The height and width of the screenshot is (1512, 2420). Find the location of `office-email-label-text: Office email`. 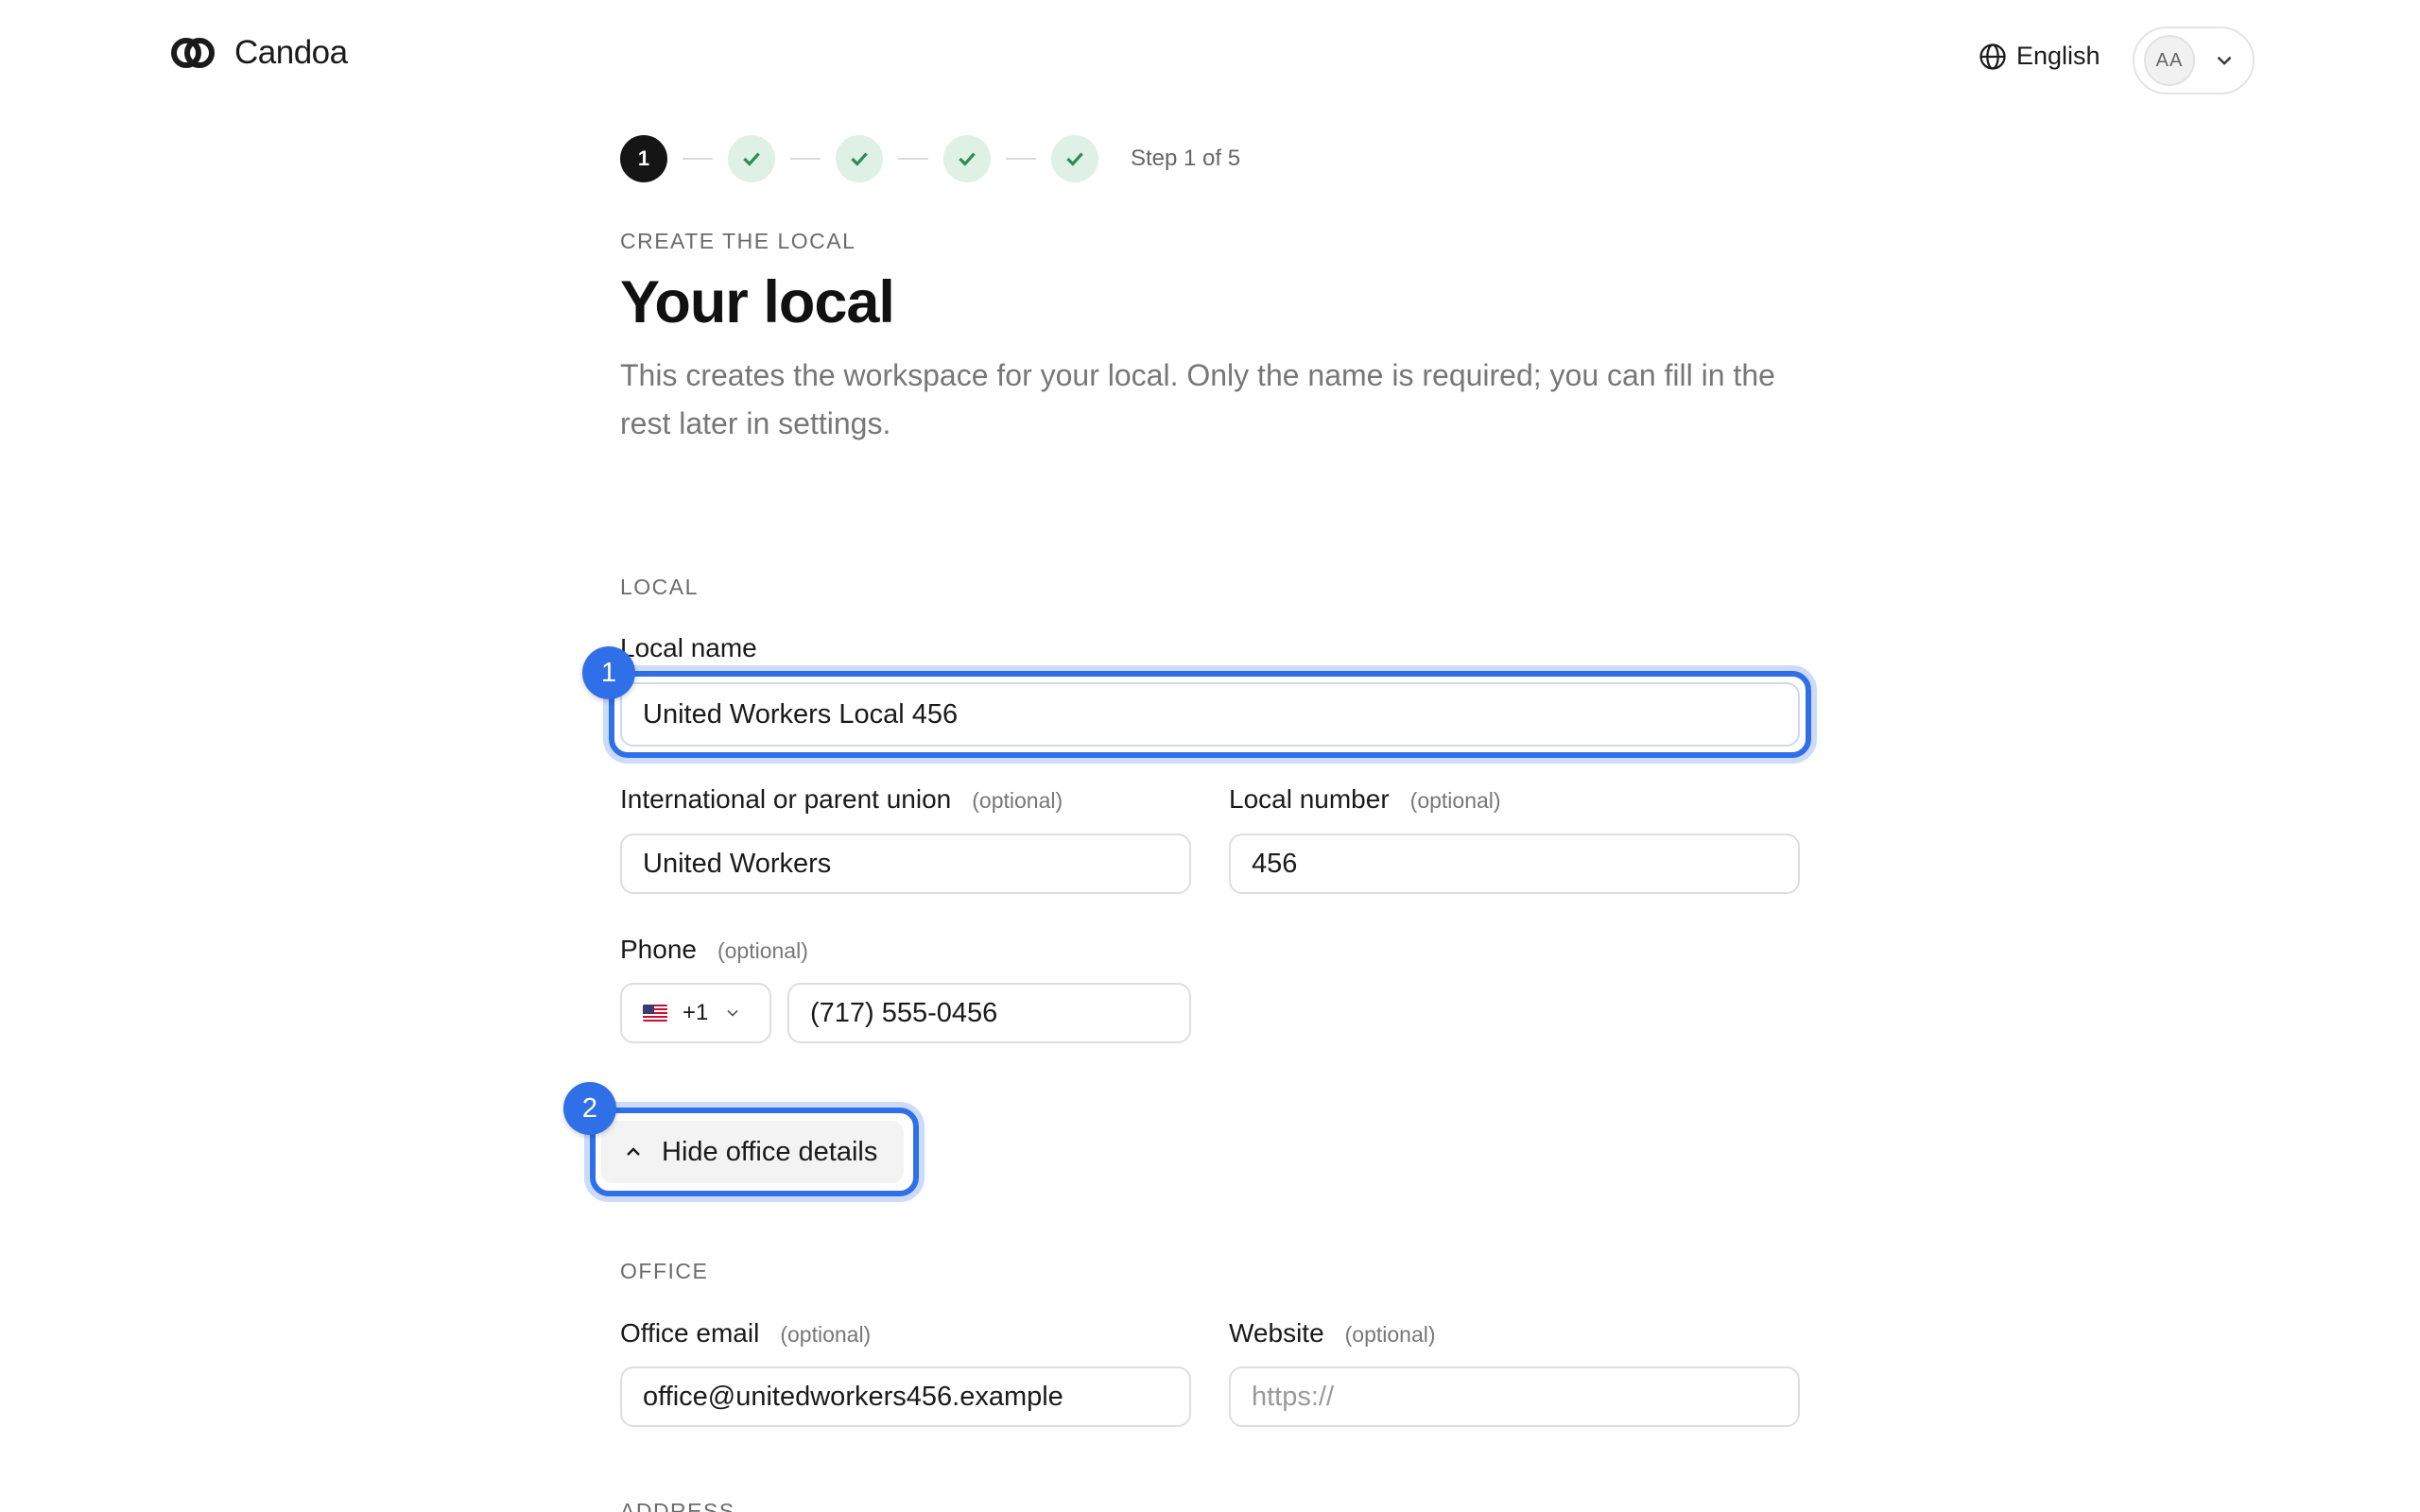

office-email-label-text: Office email is located at coordinates (690, 1333).